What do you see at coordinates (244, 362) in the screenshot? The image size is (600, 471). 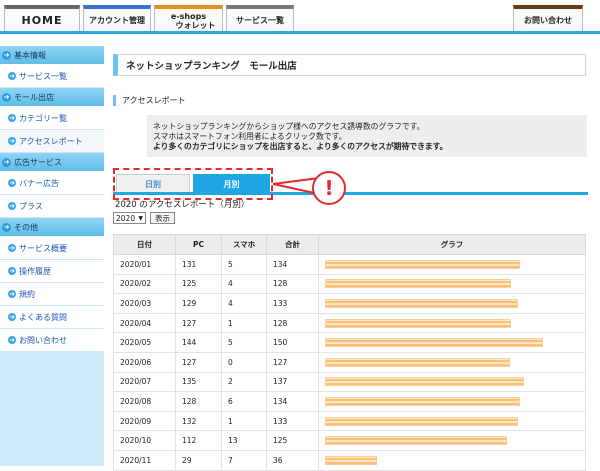 I see `cell-smartphone: 0` at bounding box center [244, 362].